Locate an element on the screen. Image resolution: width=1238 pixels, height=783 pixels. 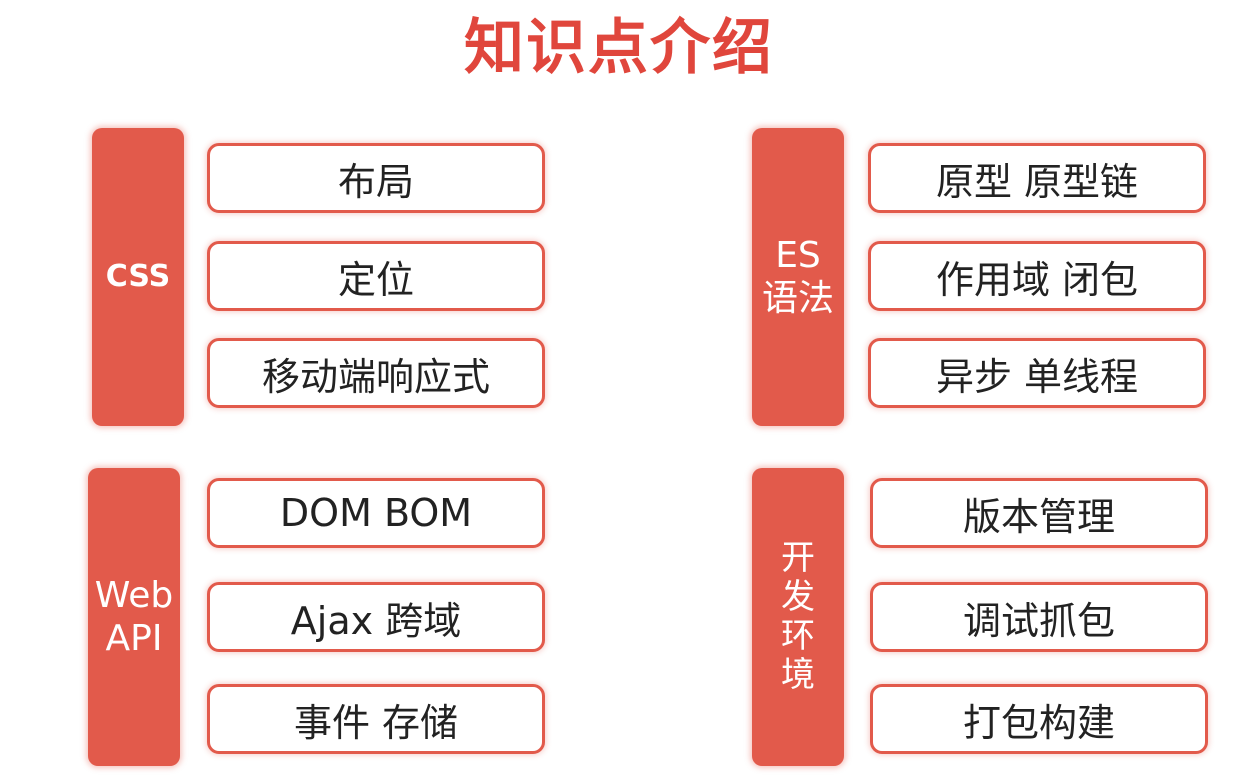
item-dev-version-control: 版本管理 is located at coordinates (1039, 513).